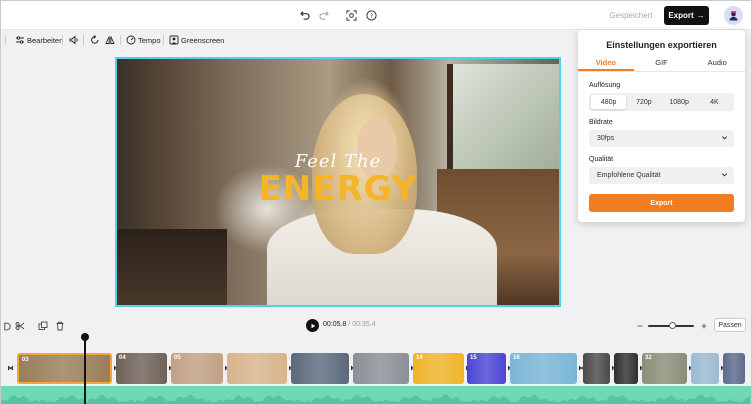 This screenshot has height=404, width=752. Describe the element at coordinates (131, 40) in the screenshot. I see `speedometer-icon` at that location.